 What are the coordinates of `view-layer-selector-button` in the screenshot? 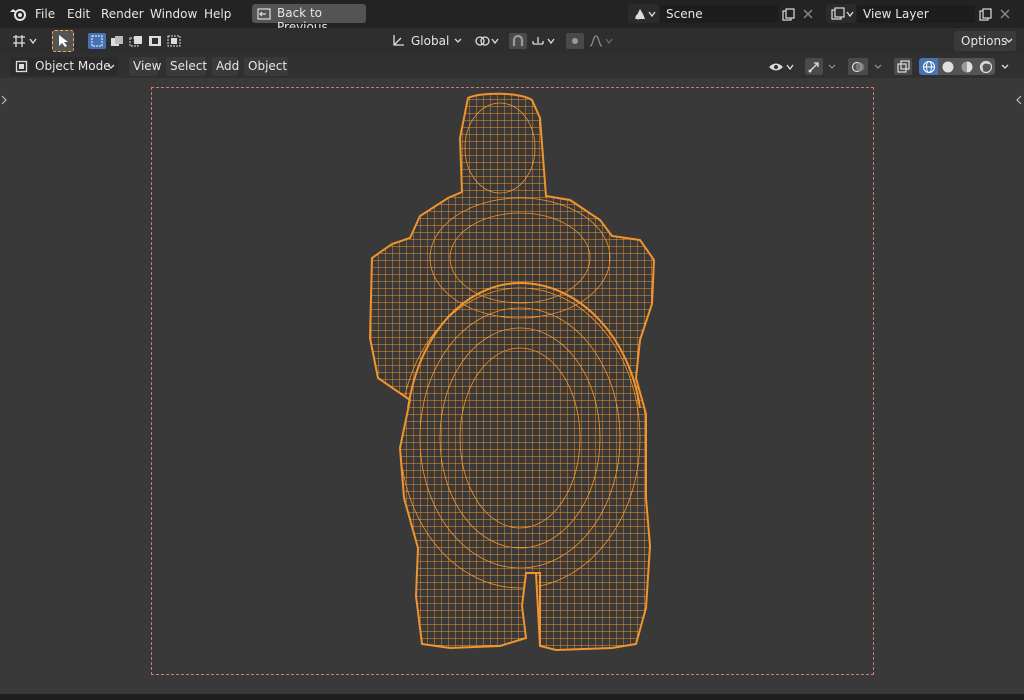 It's located at (841, 13).